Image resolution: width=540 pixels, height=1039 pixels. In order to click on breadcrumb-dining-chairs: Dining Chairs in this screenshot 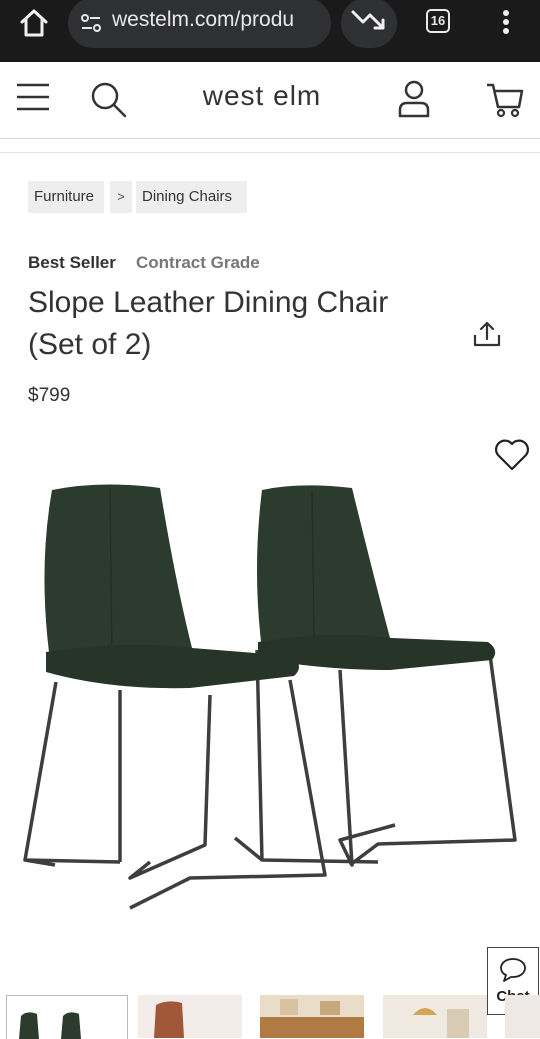, I will do `click(191, 197)`.